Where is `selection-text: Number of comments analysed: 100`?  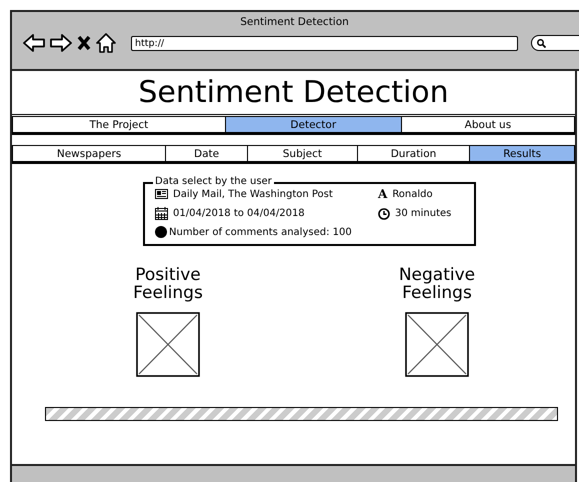 selection-text: Number of comments analysed: 100 is located at coordinates (260, 232).